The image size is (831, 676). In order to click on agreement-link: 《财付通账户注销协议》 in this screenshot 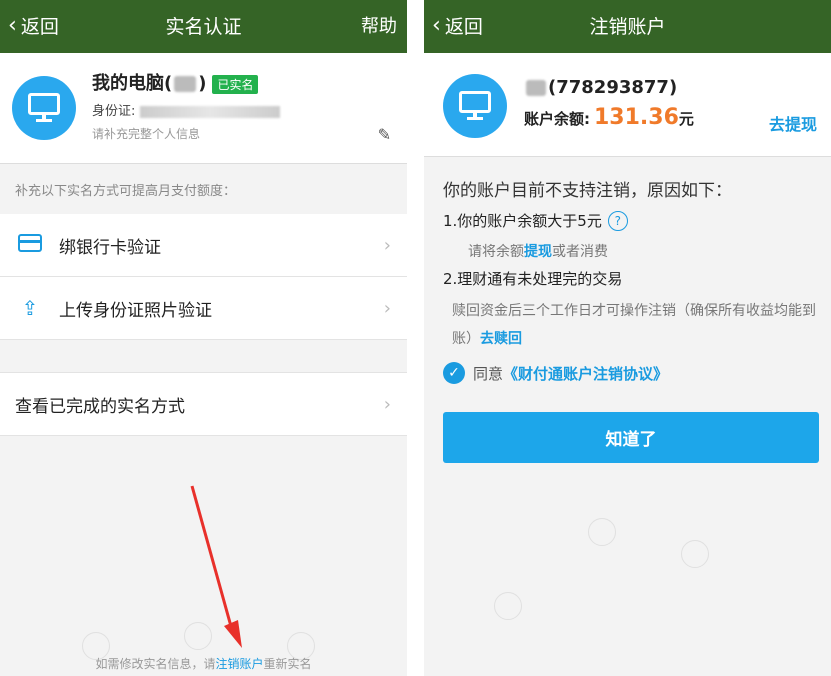, I will do `click(585, 373)`.